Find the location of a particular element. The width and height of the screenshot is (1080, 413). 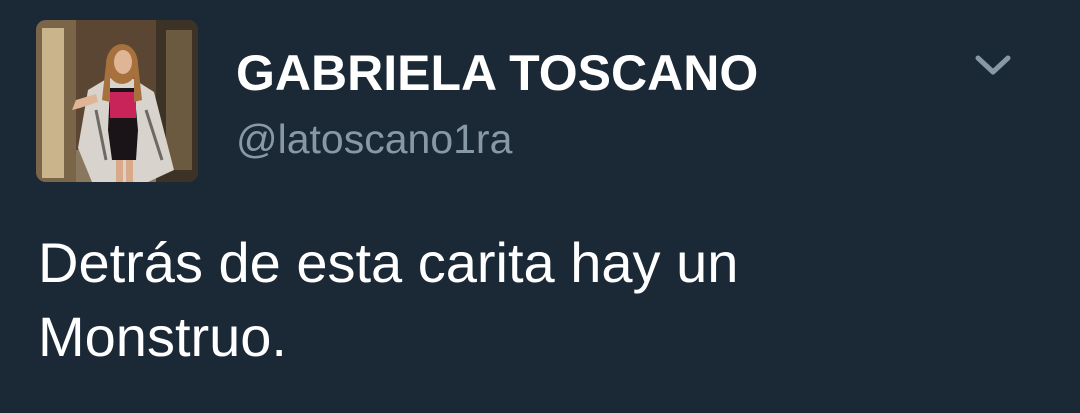

display-name: GABRIELA TOSCANO is located at coordinates (497, 73).